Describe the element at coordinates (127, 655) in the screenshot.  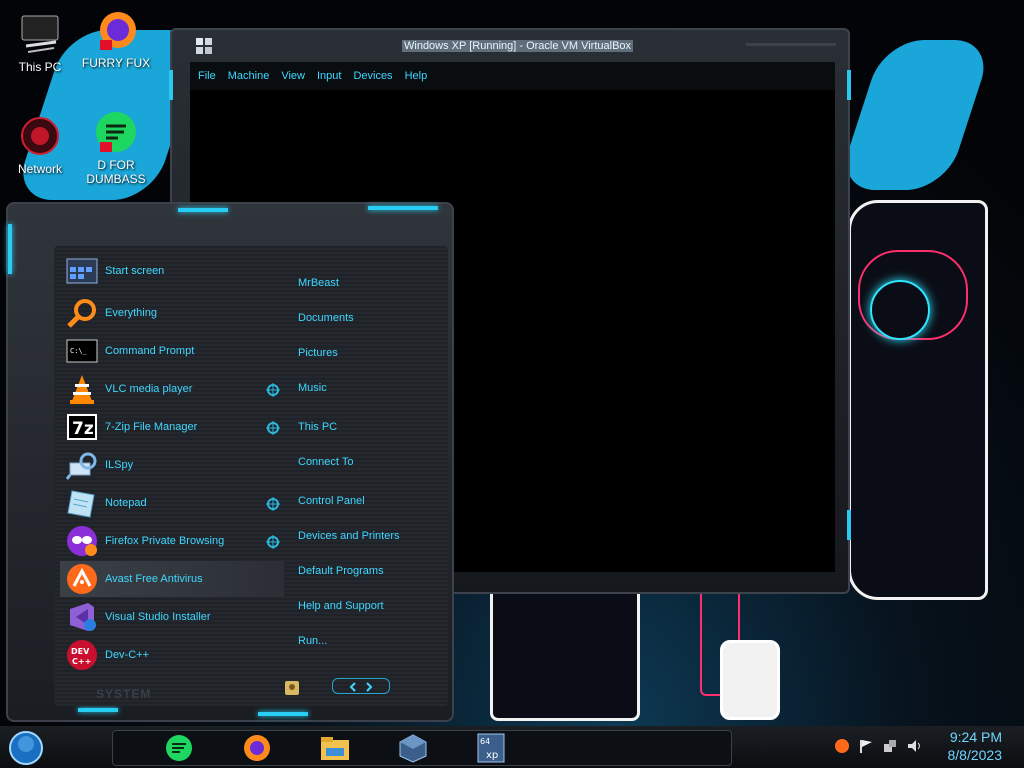
I see `program-label: Dev-C++` at that location.